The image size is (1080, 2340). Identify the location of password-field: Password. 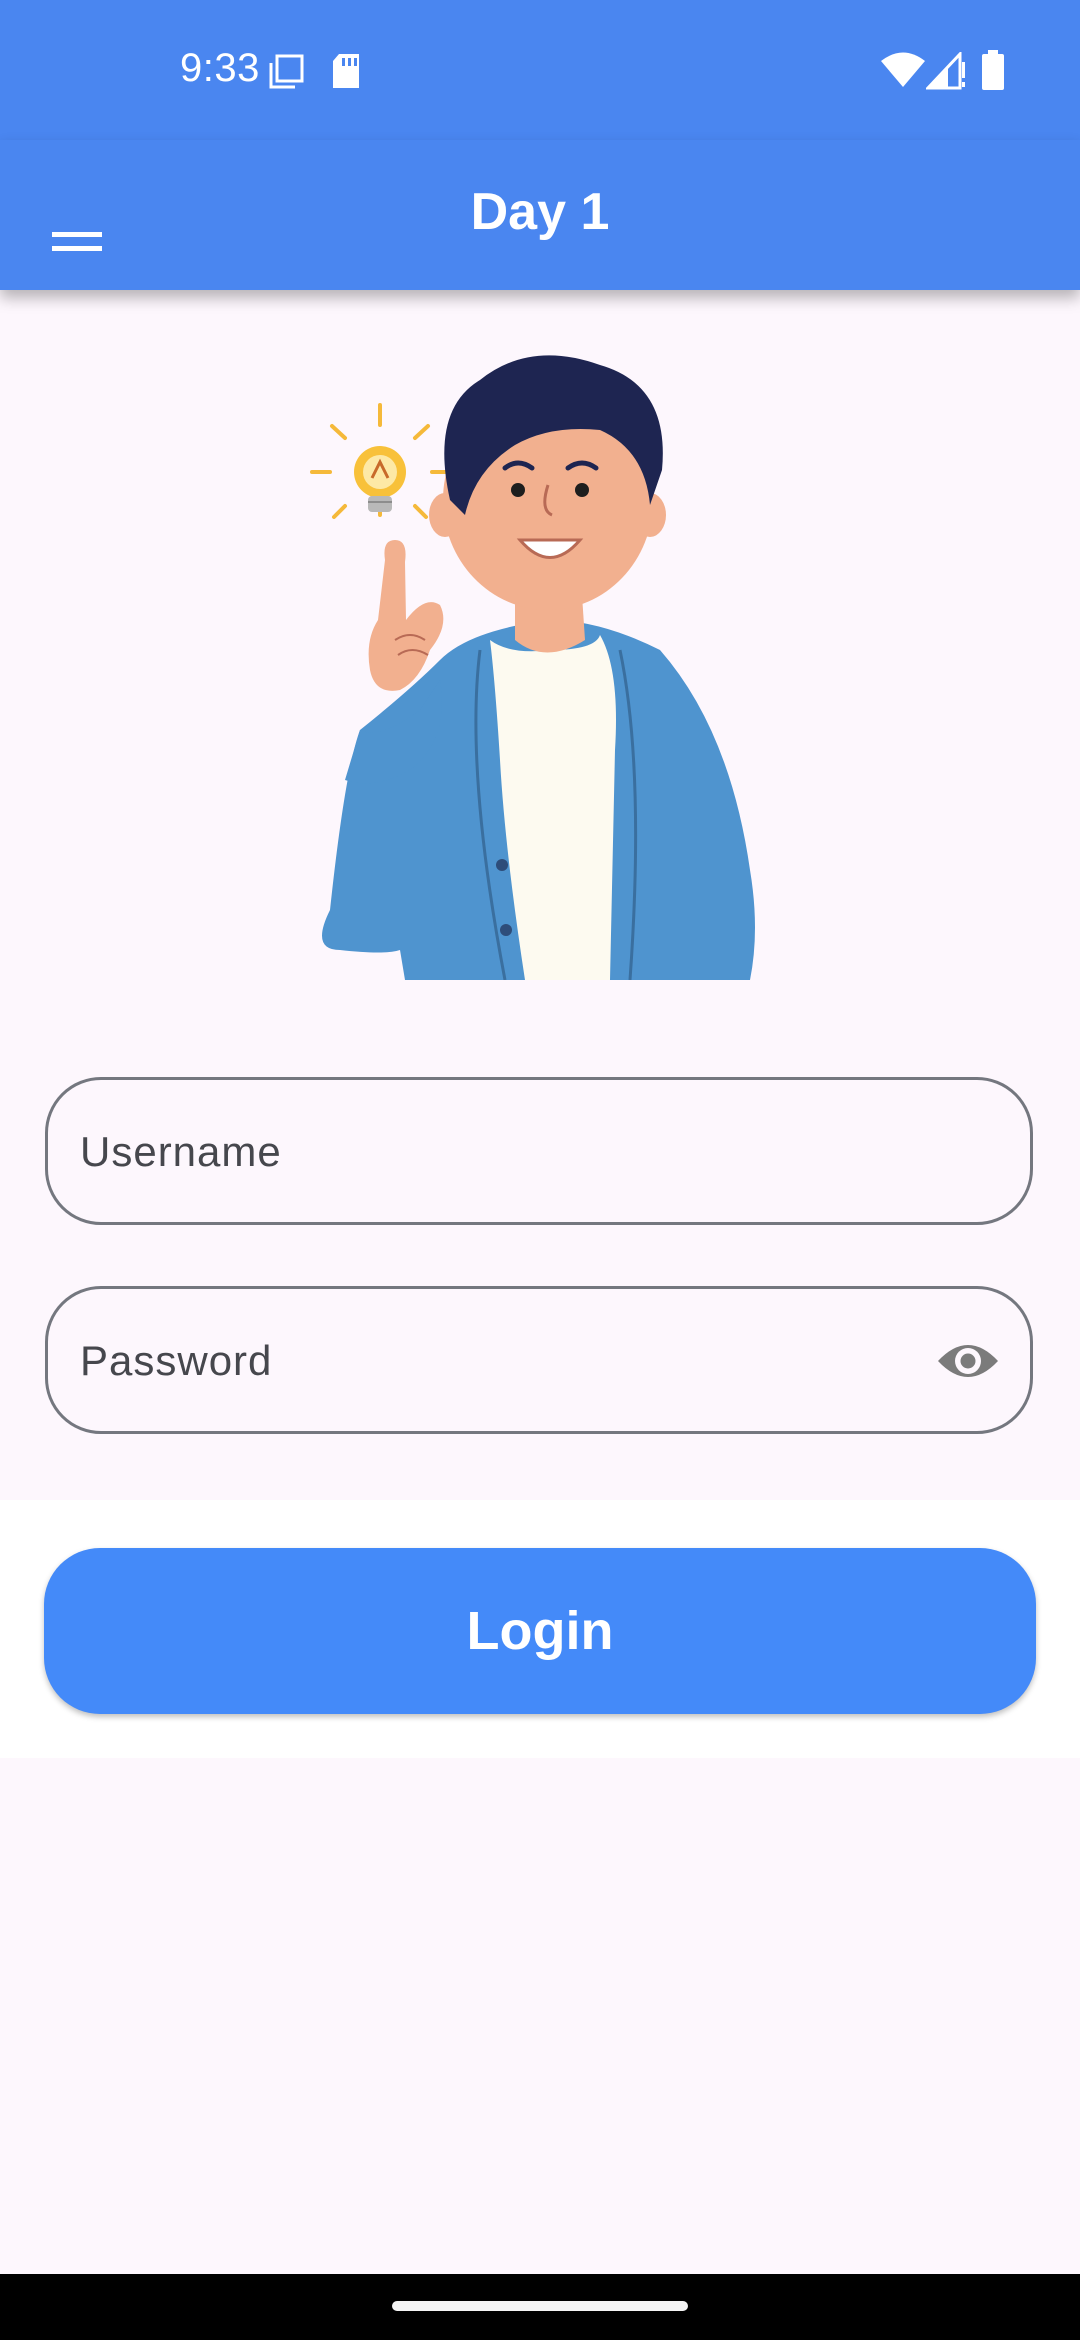
(539, 1360).